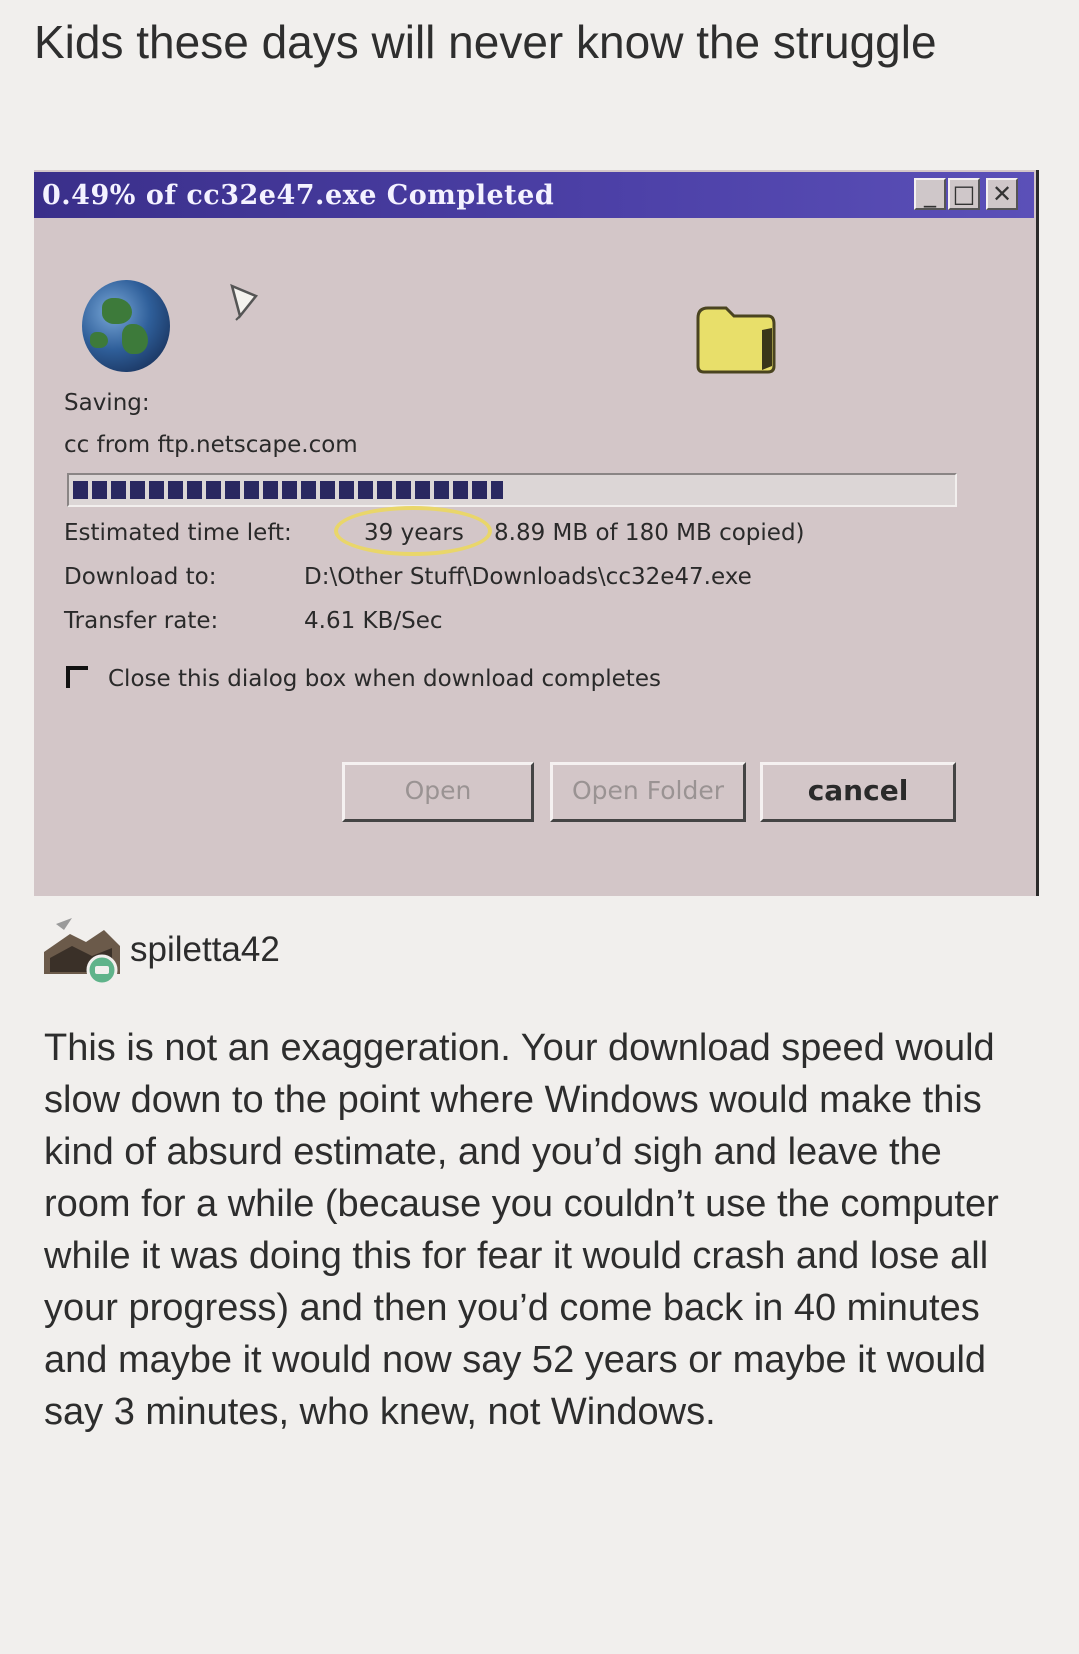  I want to click on dialog-titlebar: 0.49% of cc32e47.exe Completed _ □ ✕, so click(534, 195).